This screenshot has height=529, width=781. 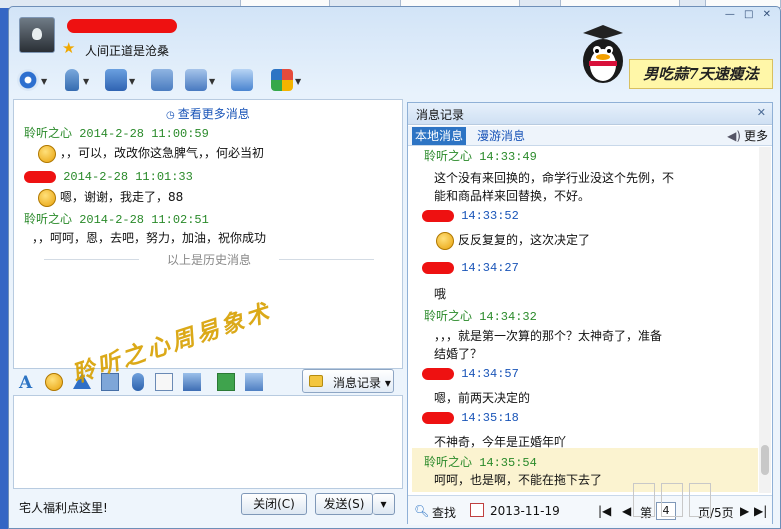 I want to click on scrollbar-thumb, so click(x=765, y=460).